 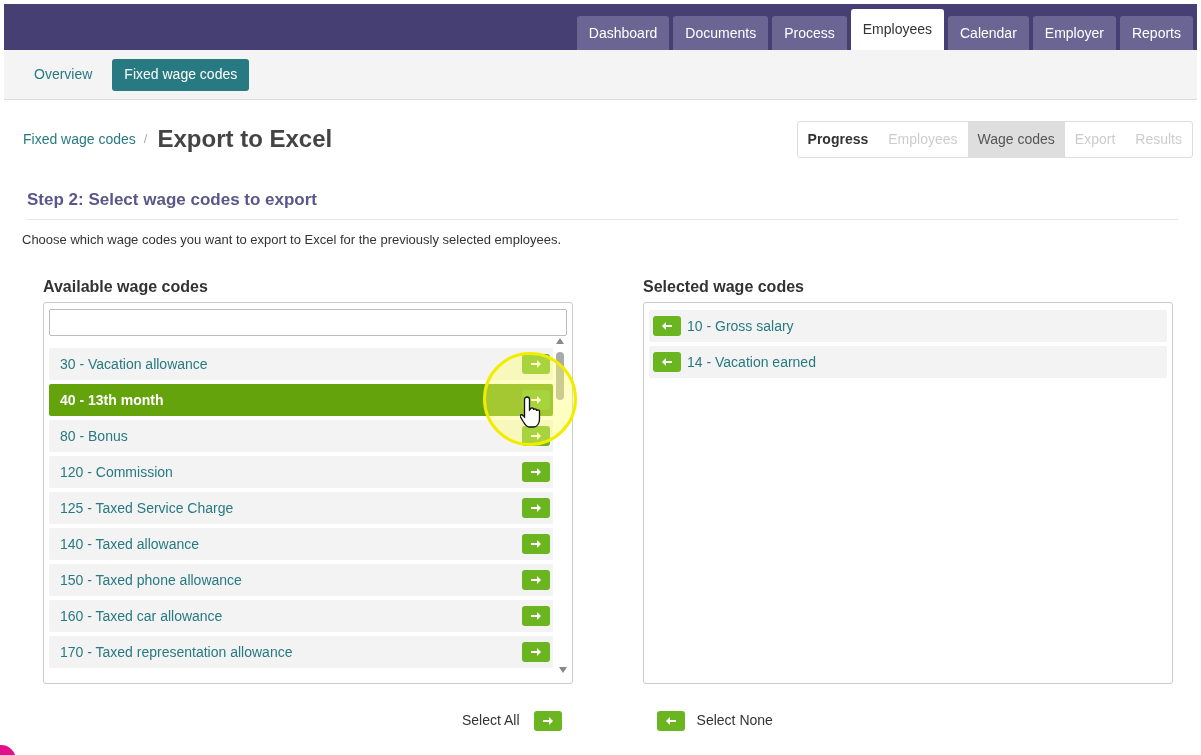 What do you see at coordinates (245, 139) in the screenshot?
I see `page-title: Export to Excel` at bounding box center [245, 139].